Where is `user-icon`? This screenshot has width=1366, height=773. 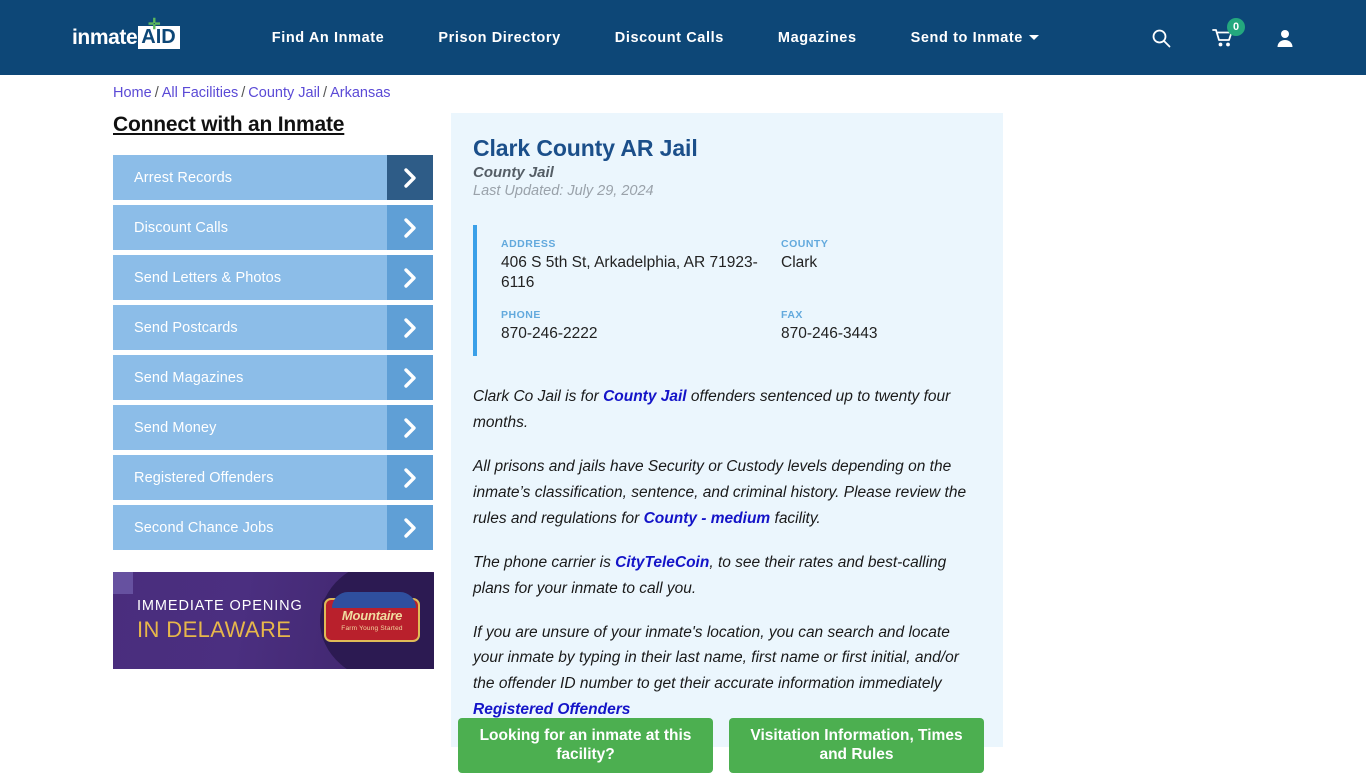 user-icon is located at coordinates (1285, 38).